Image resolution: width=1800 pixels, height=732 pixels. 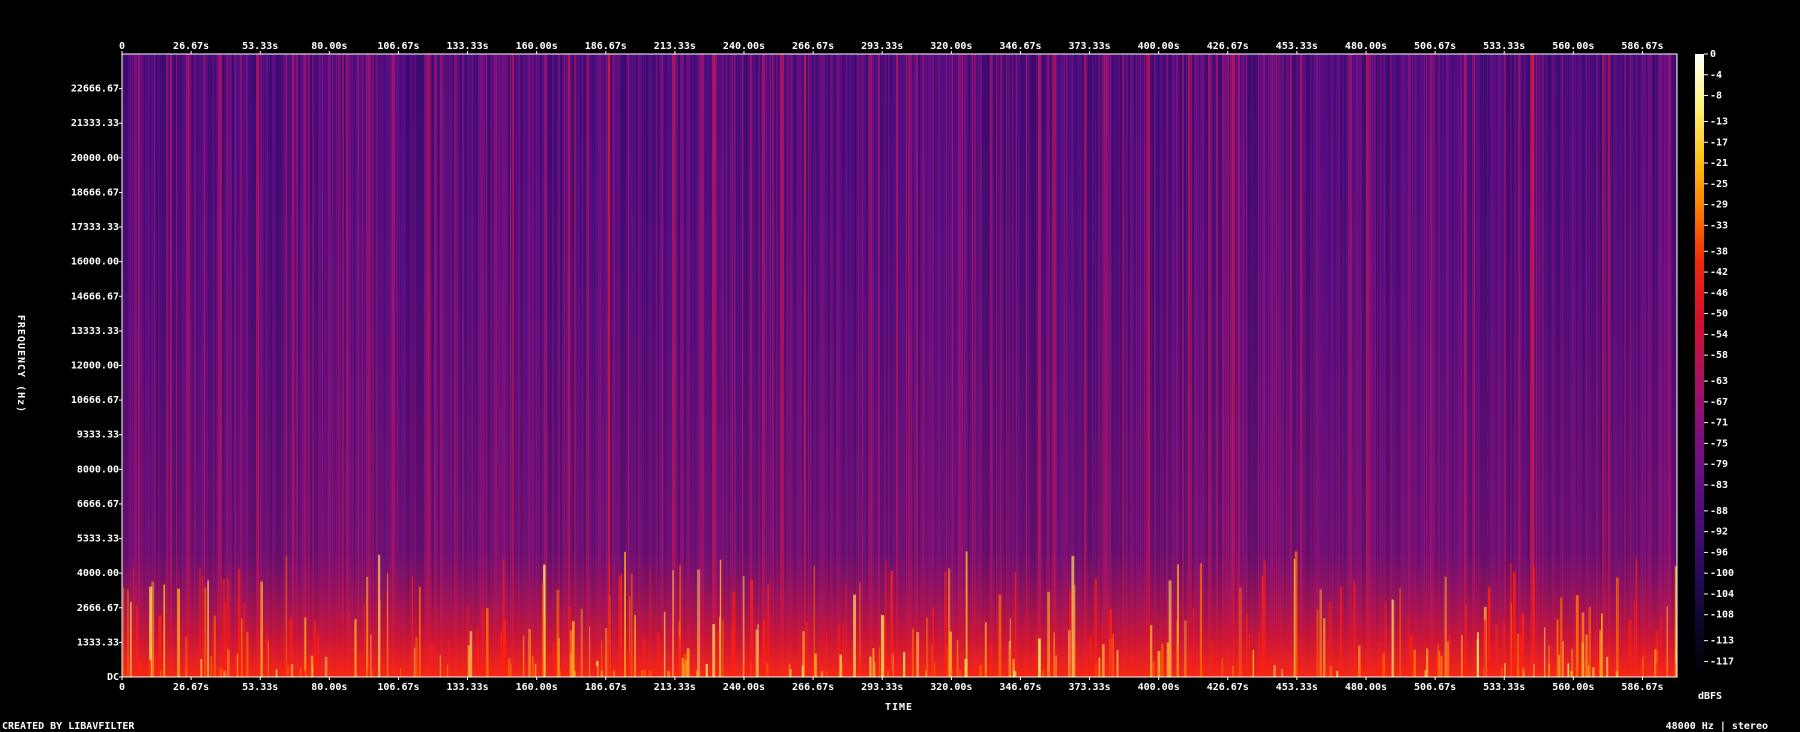 I want to click on colorbar-tick-label: -108, so click(x=1722, y=615).